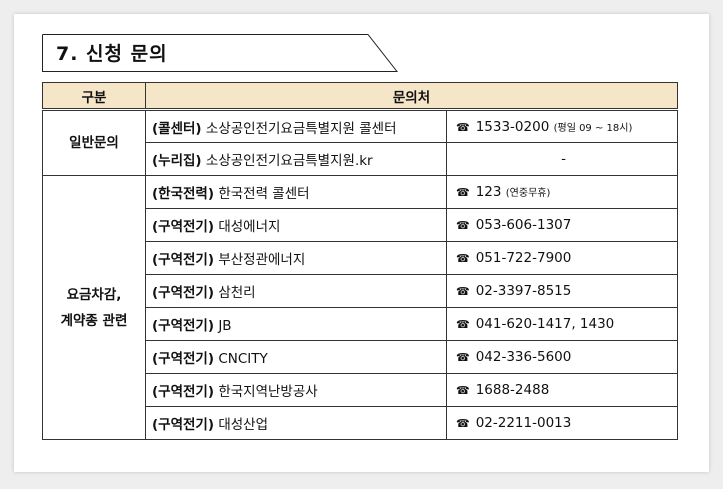 The image size is (723, 489). Describe the element at coordinates (94, 96) in the screenshot. I see `header-category: 구분` at that location.